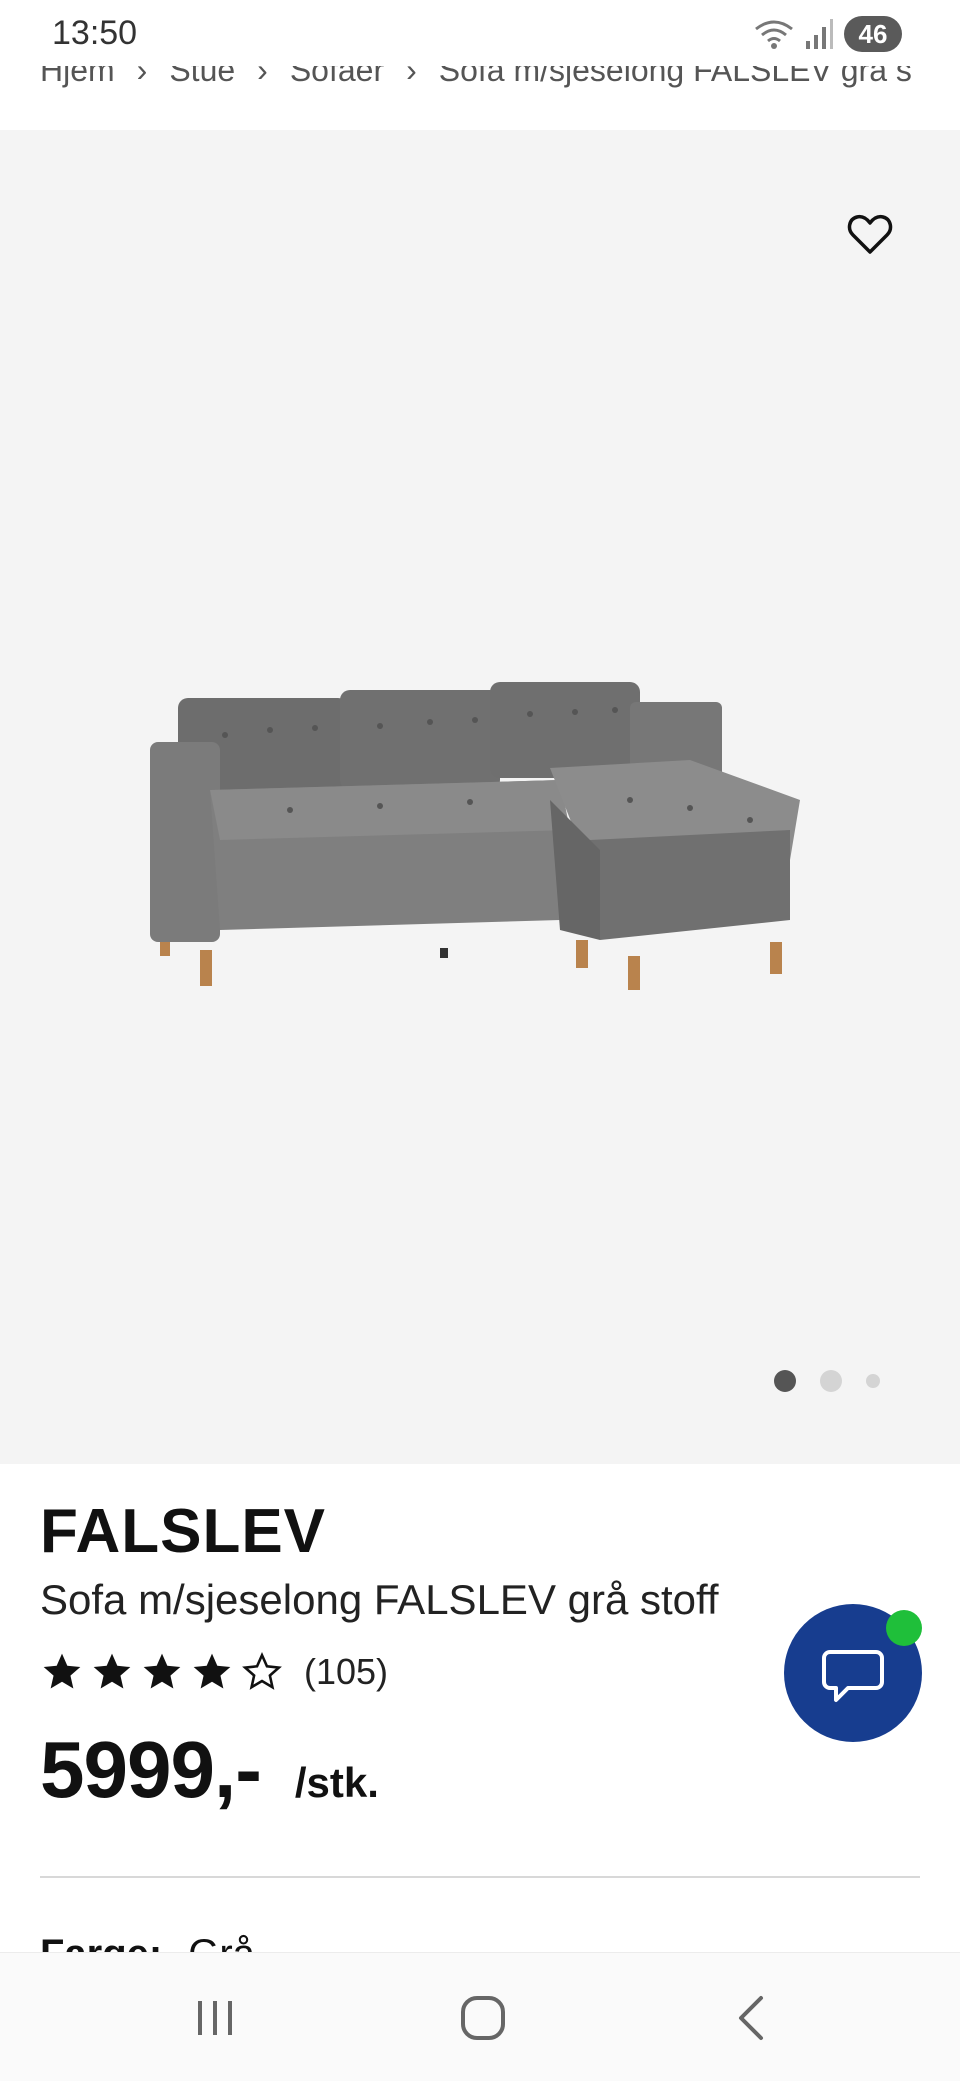 The width and height of the screenshot is (960, 2081). I want to click on heart-outline-icon, so click(870, 234).